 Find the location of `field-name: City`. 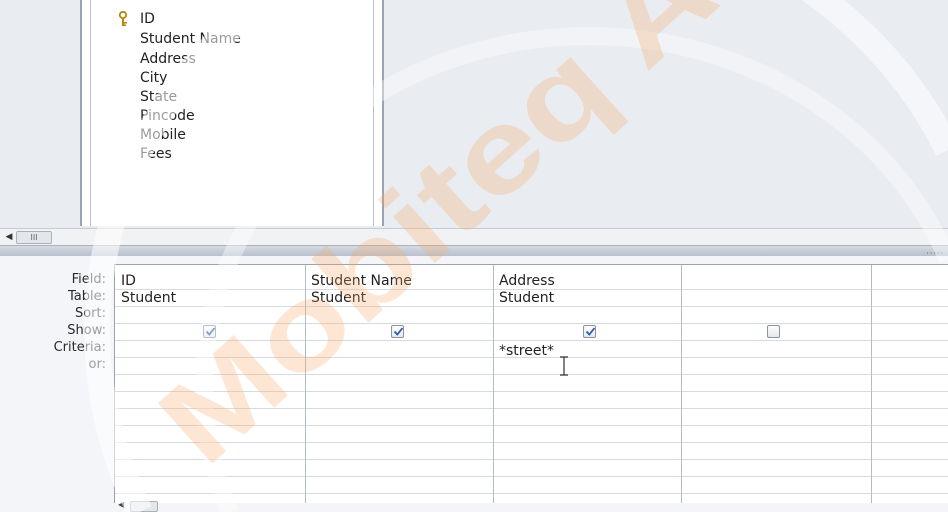

field-name: City is located at coordinates (154, 78).